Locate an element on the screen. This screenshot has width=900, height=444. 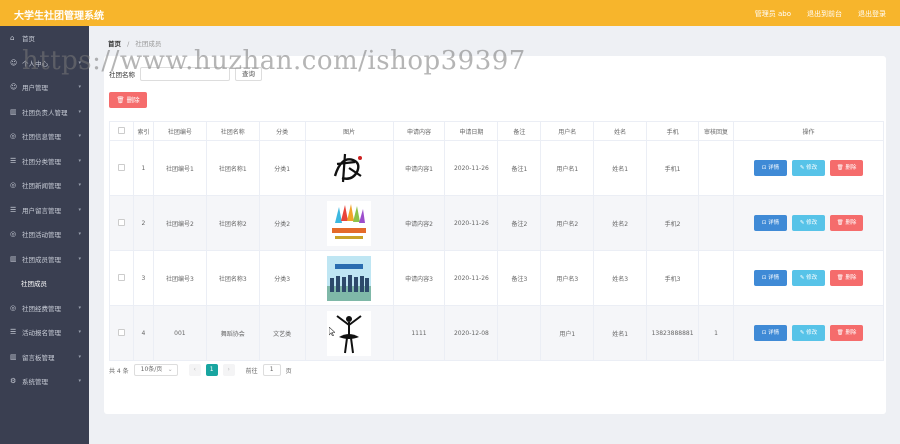
page-size-select: 10条/页 ⌄ is located at coordinates (155, 370).